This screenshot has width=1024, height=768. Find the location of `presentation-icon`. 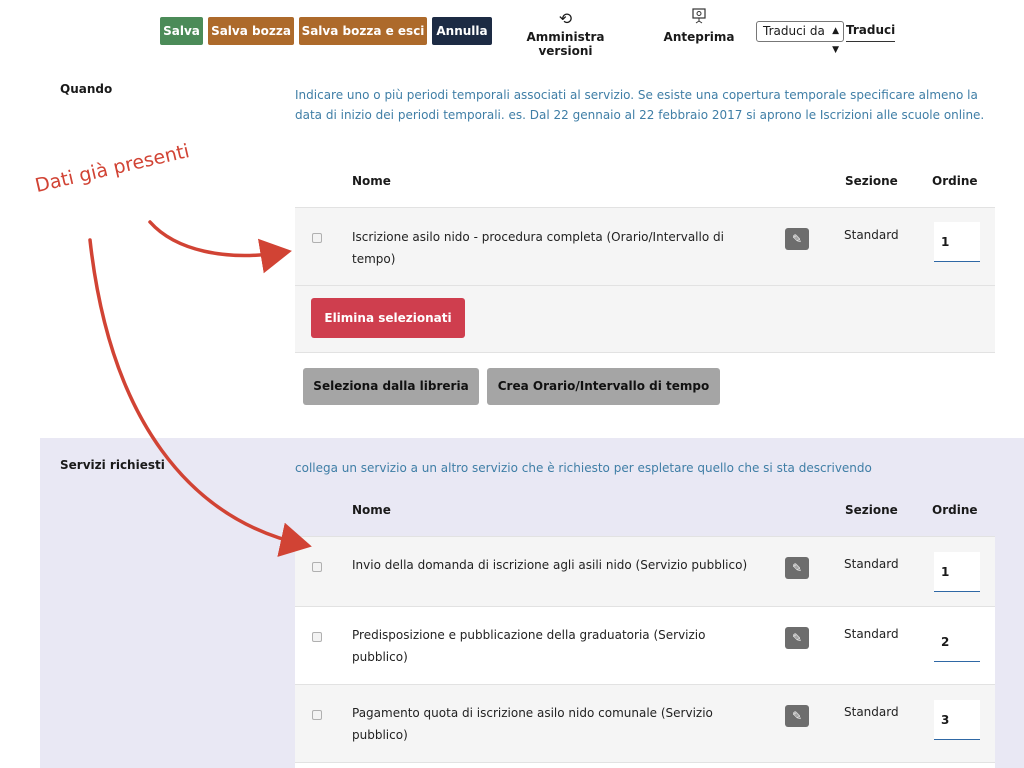

presentation-icon is located at coordinates (699, 16).